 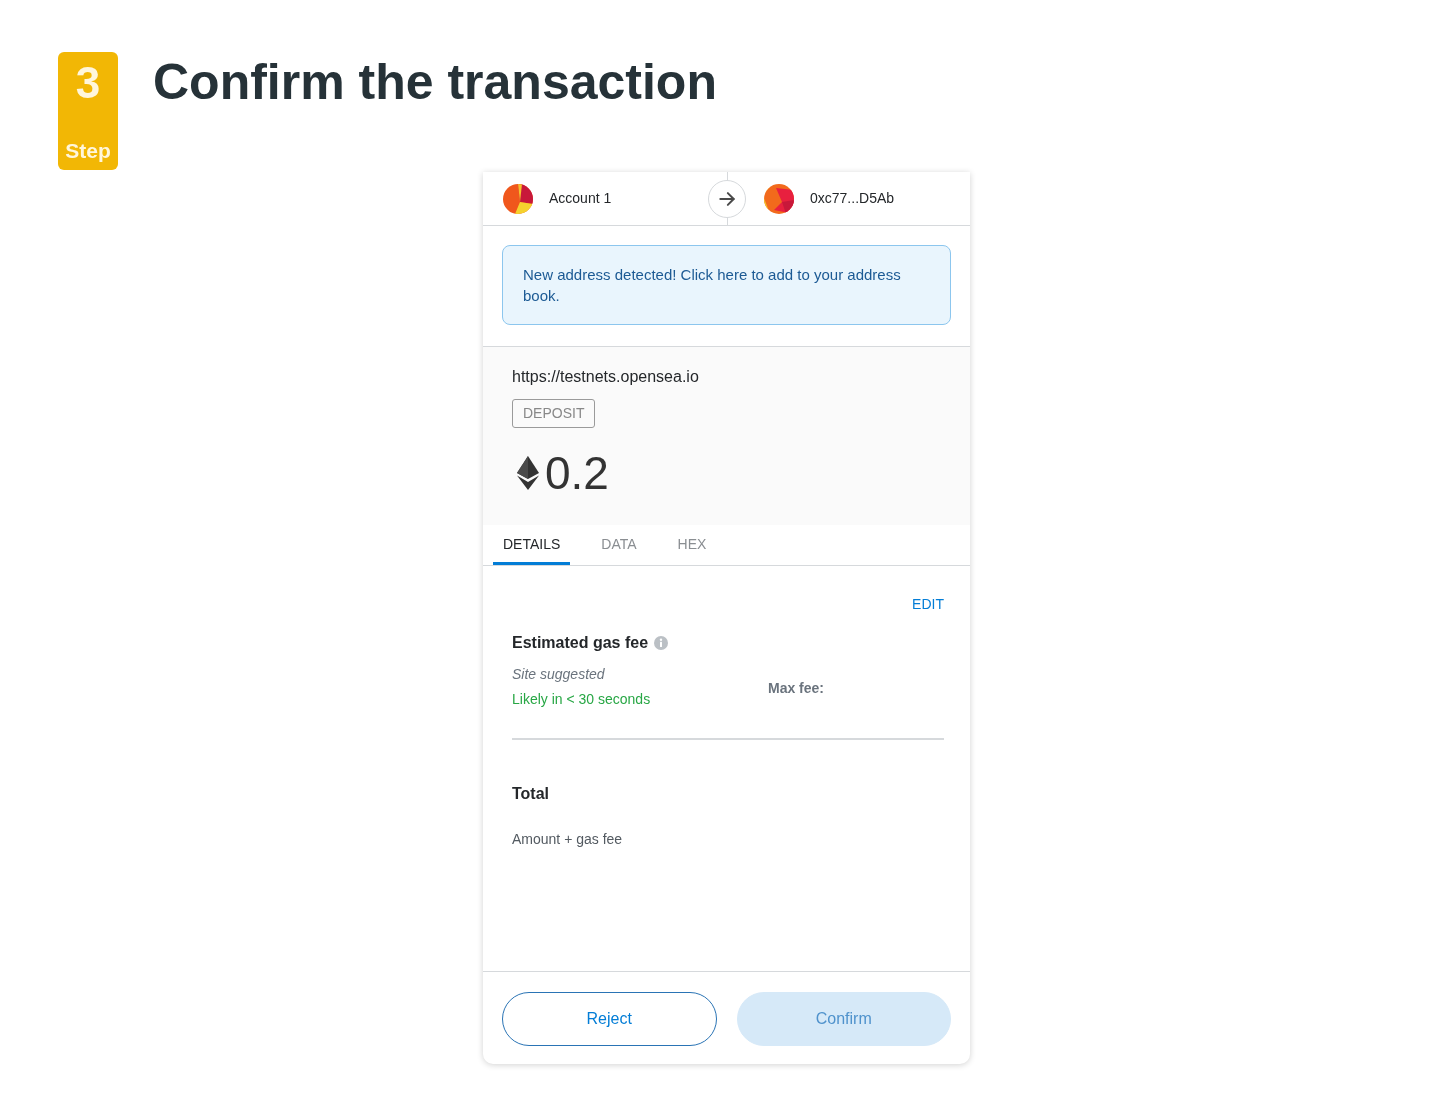 What do you see at coordinates (580, 643) in the screenshot?
I see `estimated-gas-fee-label: Estimated gas fee` at bounding box center [580, 643].